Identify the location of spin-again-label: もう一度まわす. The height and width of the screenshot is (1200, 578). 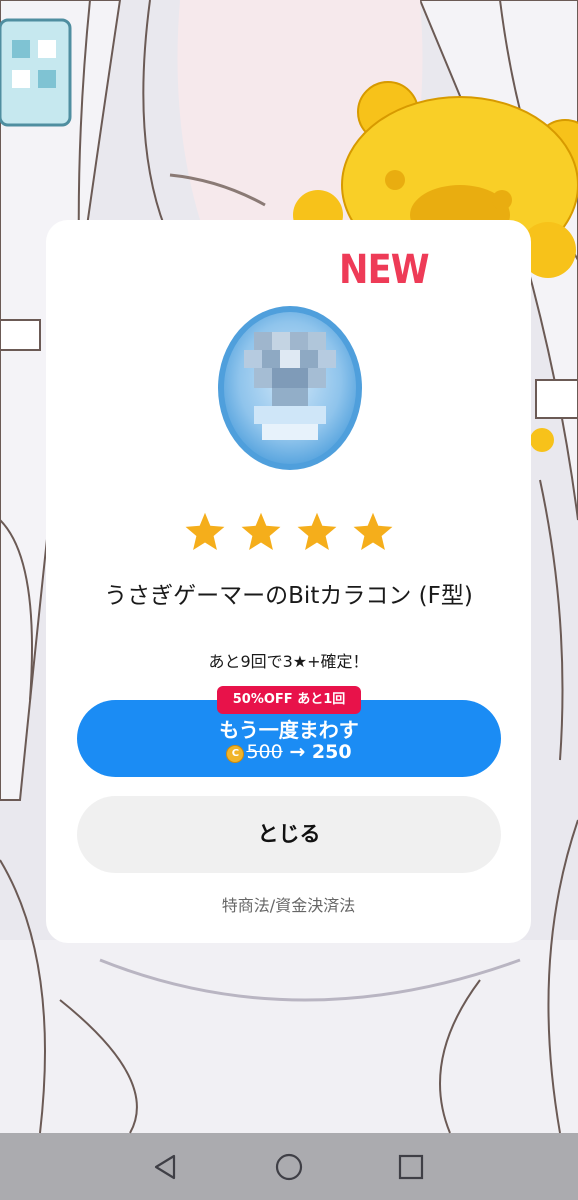
(289, 730).